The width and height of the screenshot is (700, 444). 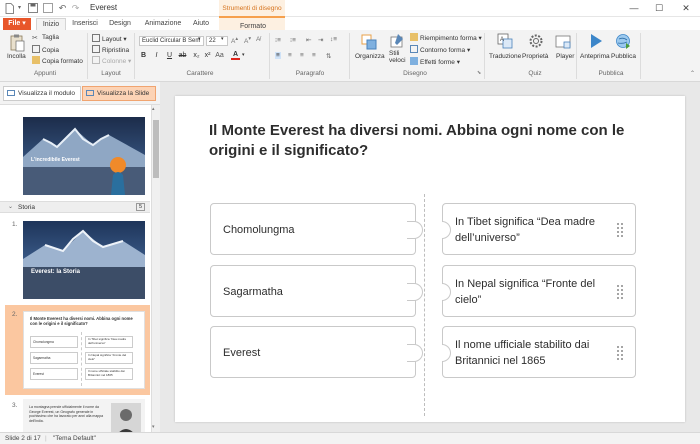 What do you see at coordinates (692, 73) in the screenshot?
I see `collapse-ribbon-icon: ⌃` at bounding box center [692, 73].